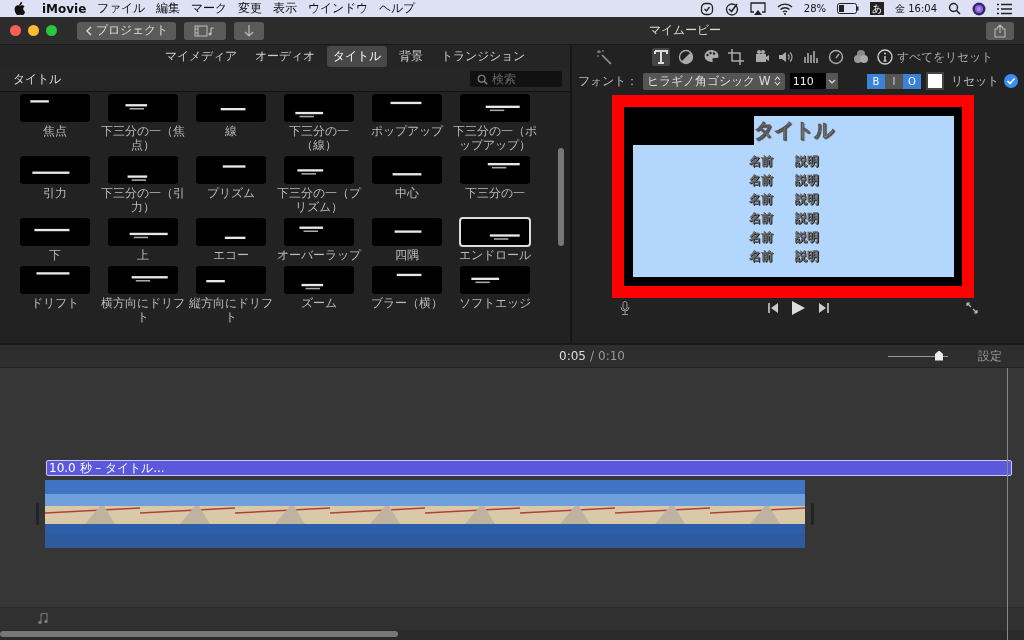  I want to click on text-style-button: I, so click(894, 81).